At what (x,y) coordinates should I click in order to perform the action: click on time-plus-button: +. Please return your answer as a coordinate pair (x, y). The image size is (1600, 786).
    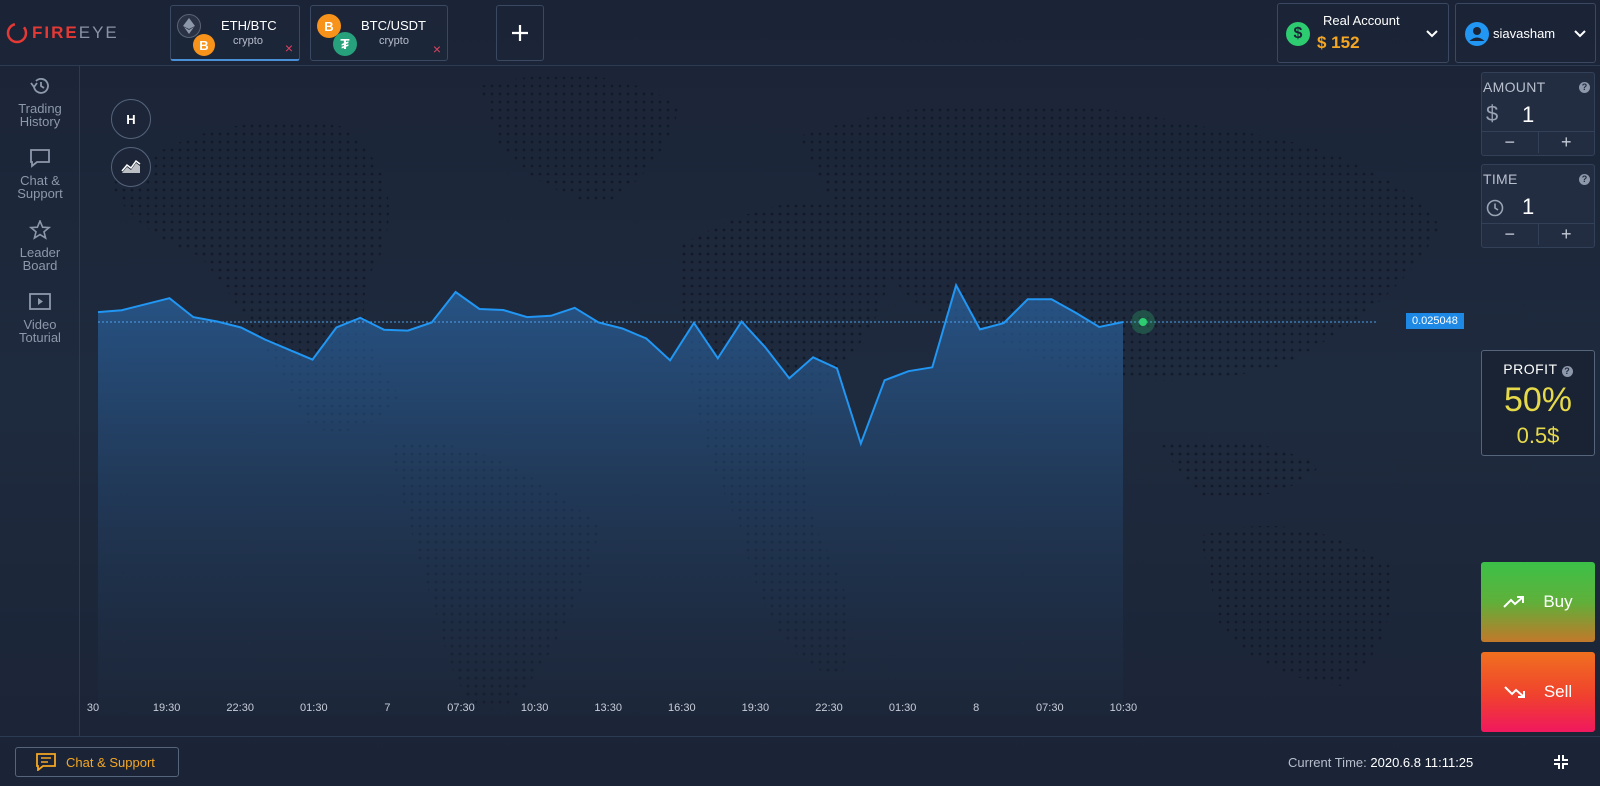
    Looking at the image, I should click on (1567, 234).